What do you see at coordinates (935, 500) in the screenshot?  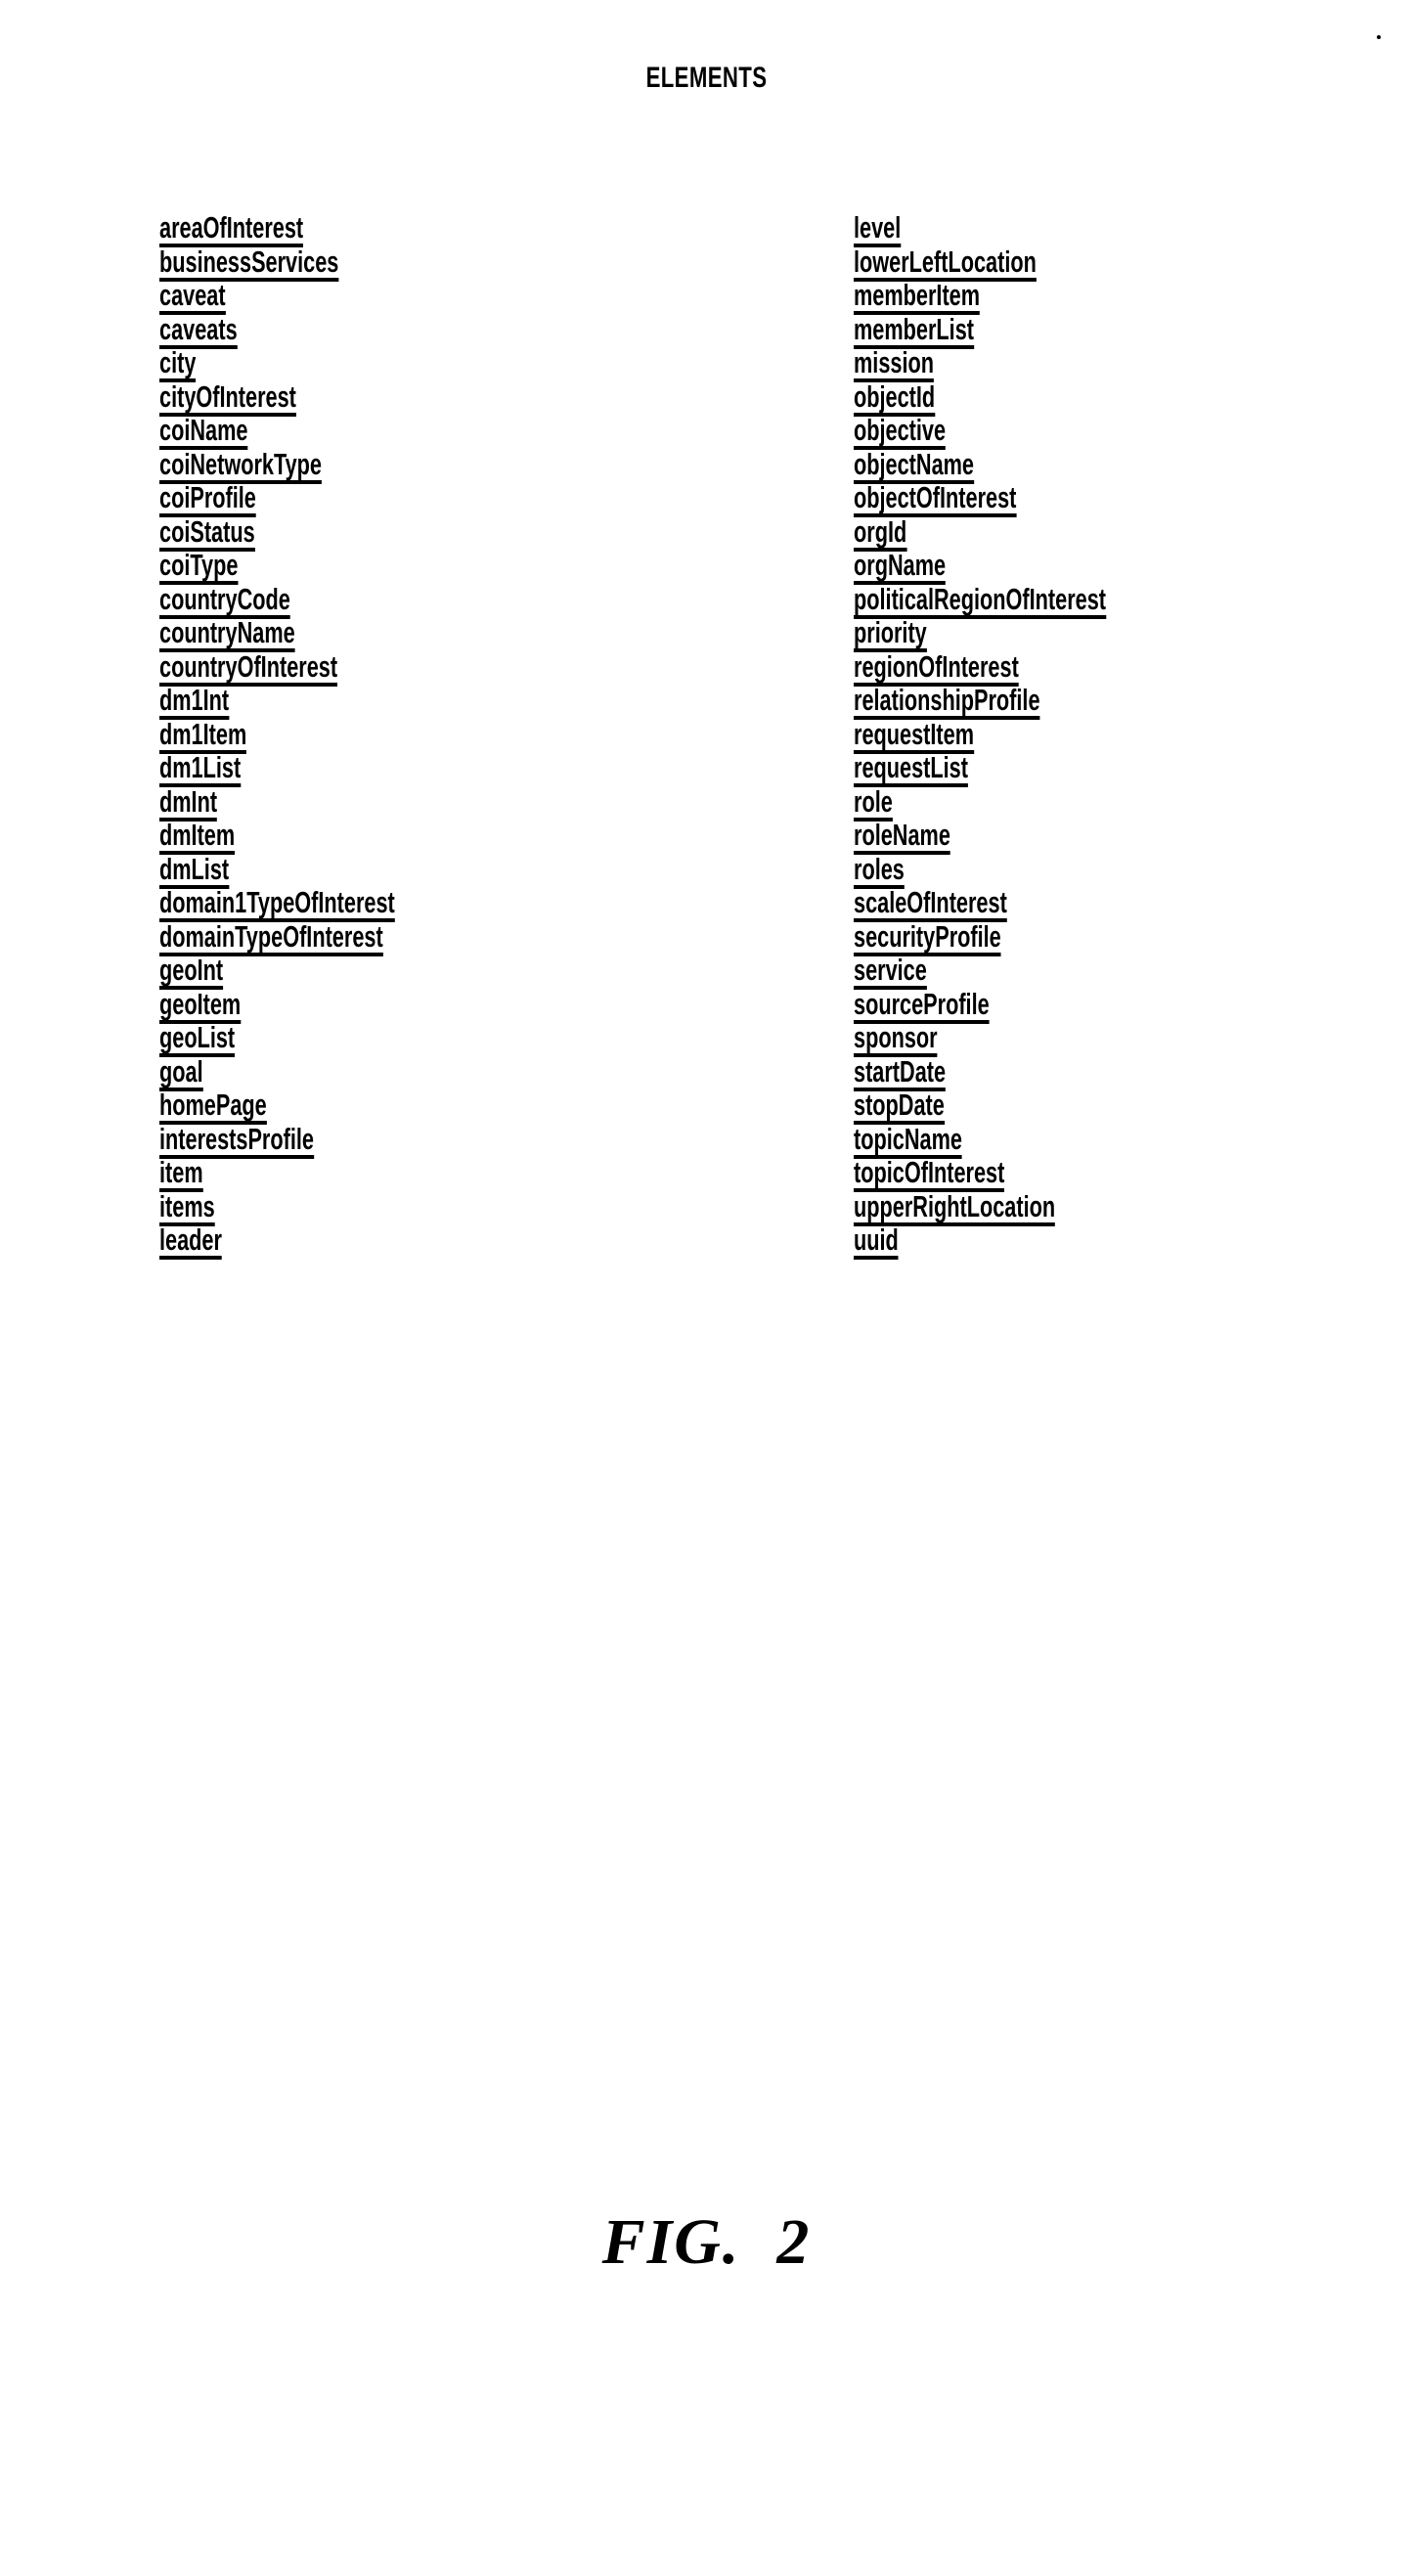 I see `element-name: objectOfInterest` at bounding box center [935, 500].